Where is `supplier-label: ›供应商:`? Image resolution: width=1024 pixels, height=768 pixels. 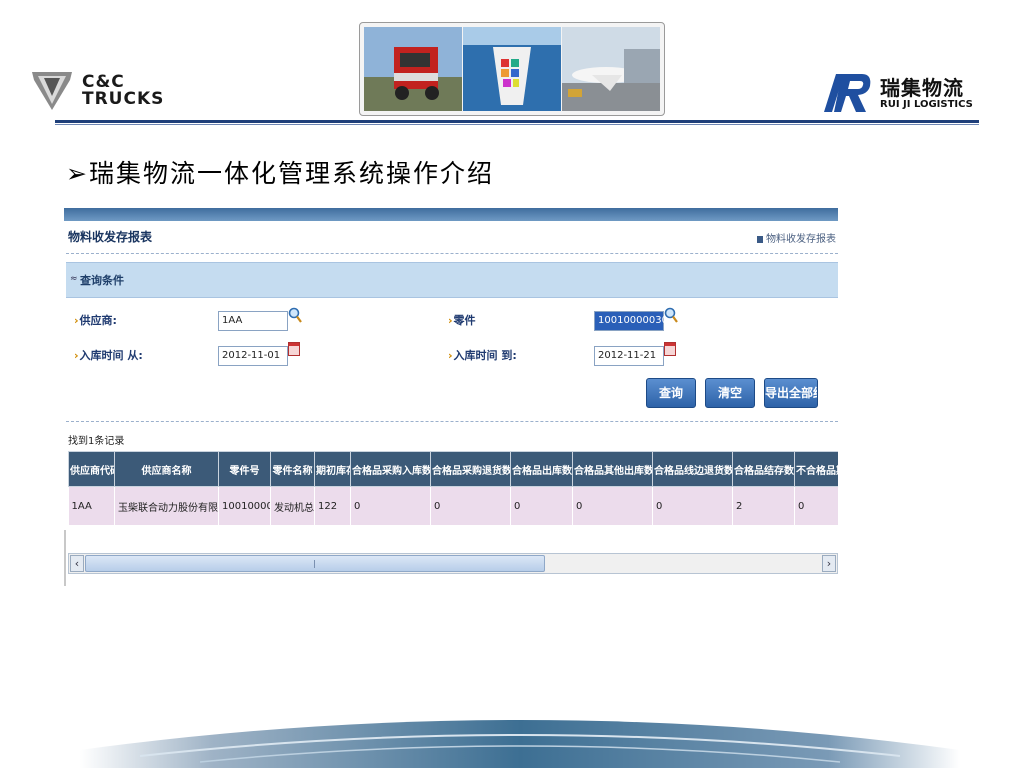
supplier-label: ›供应商: is located at coordinates (95, 320).